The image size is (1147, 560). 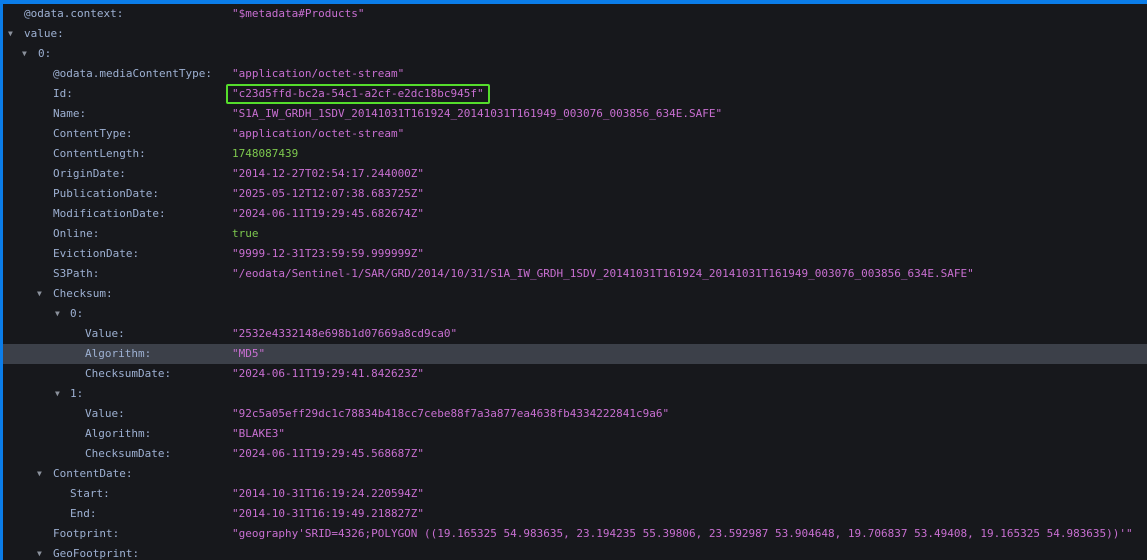 I want to click on json-key: Checksum:, so click(x=83, y=293).